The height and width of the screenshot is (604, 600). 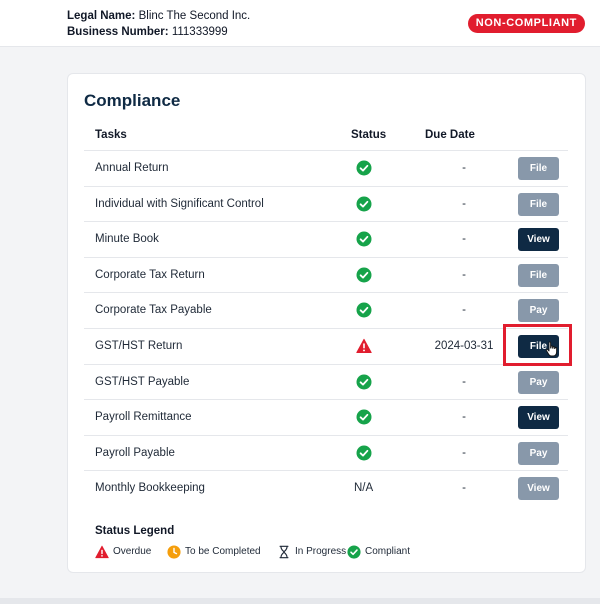 I want to click on column-header-due-date: Due Date, so click(x=450, y=135).